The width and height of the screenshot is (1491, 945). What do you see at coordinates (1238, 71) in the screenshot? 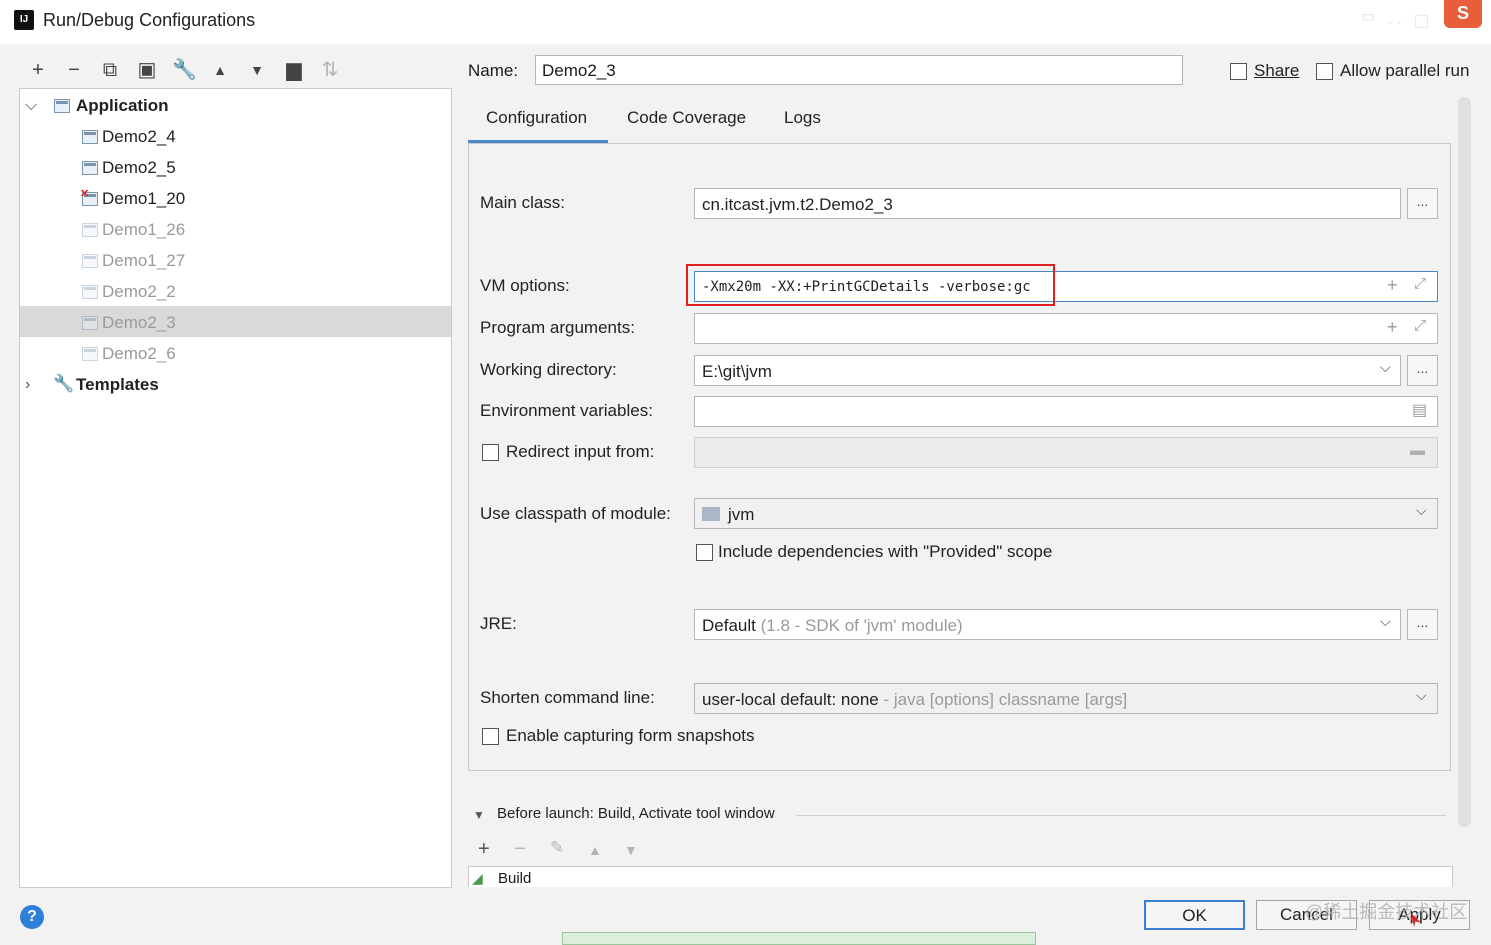
I see `share-checkbox` at bounding box center [1238, 71].